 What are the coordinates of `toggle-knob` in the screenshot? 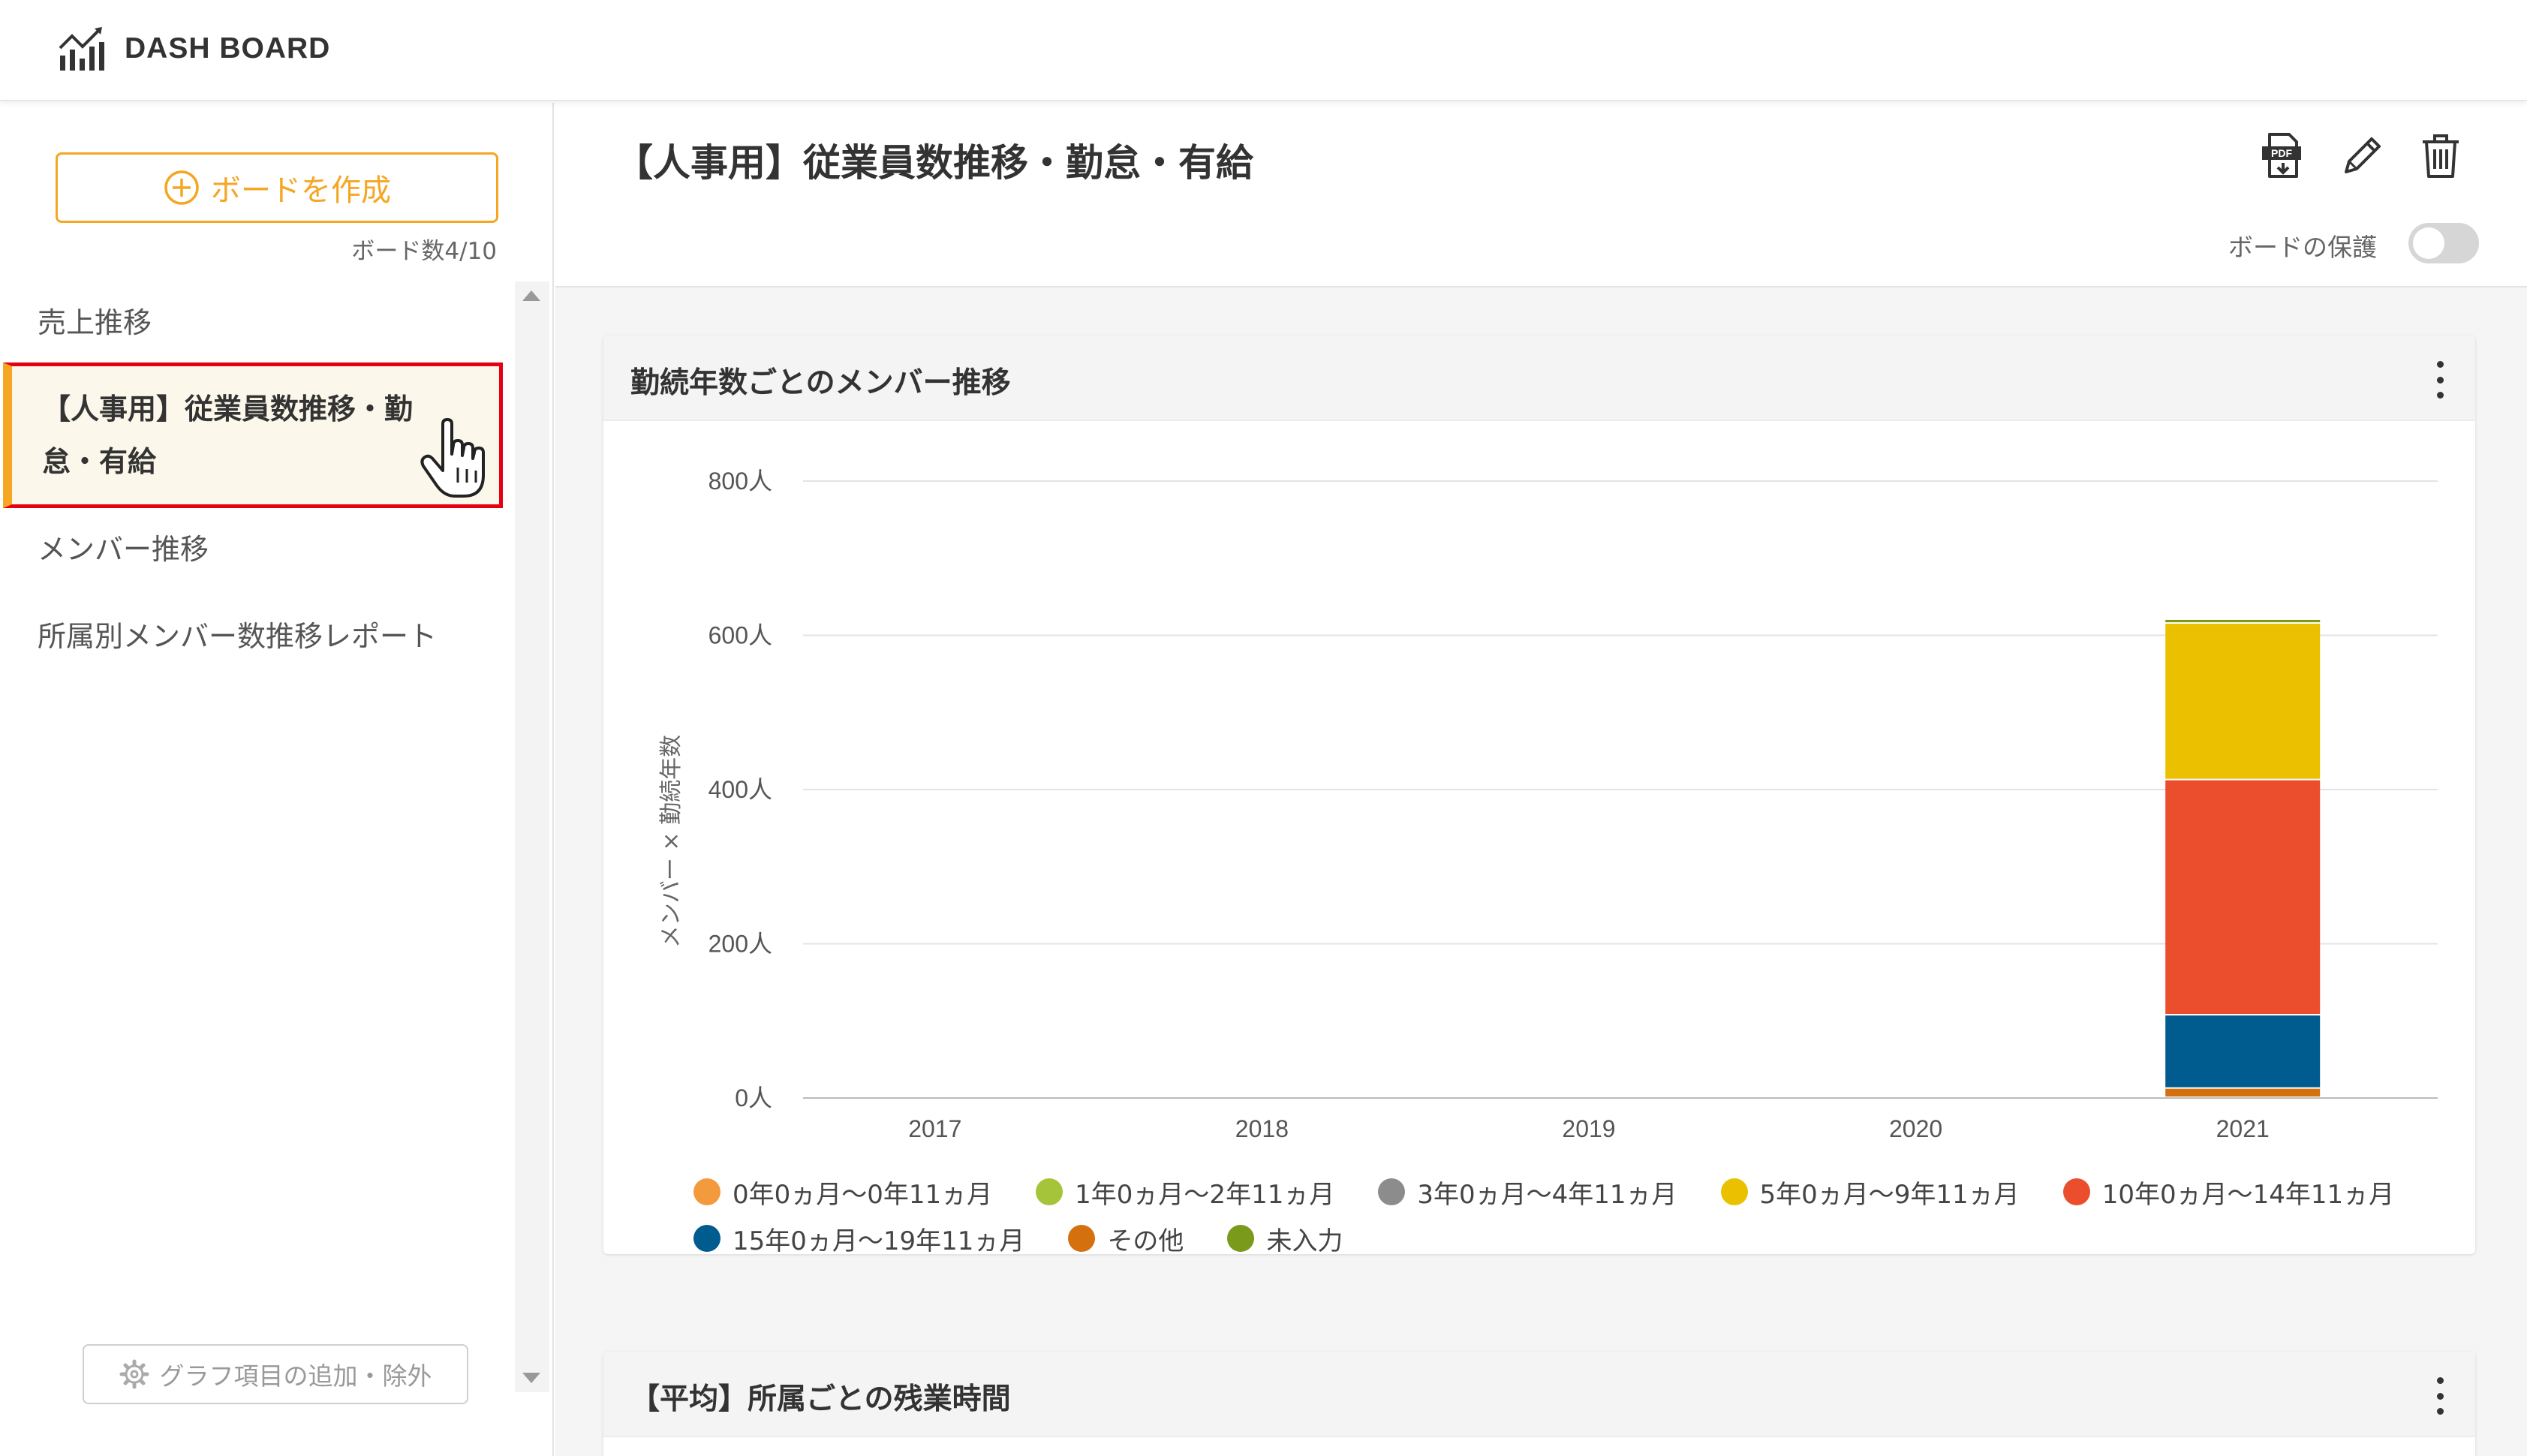 It's located at (2428, 243).